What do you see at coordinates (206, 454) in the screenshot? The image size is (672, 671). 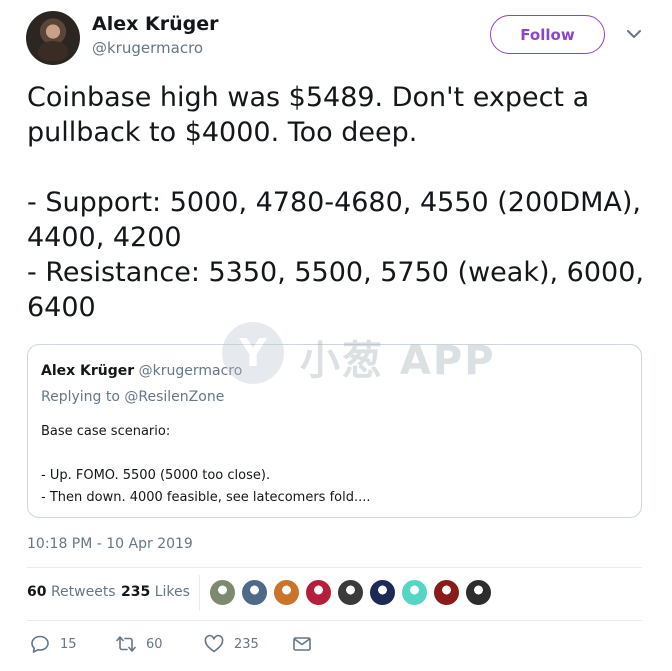 I see `quoted-line-break` at bounding box center [206, 454].